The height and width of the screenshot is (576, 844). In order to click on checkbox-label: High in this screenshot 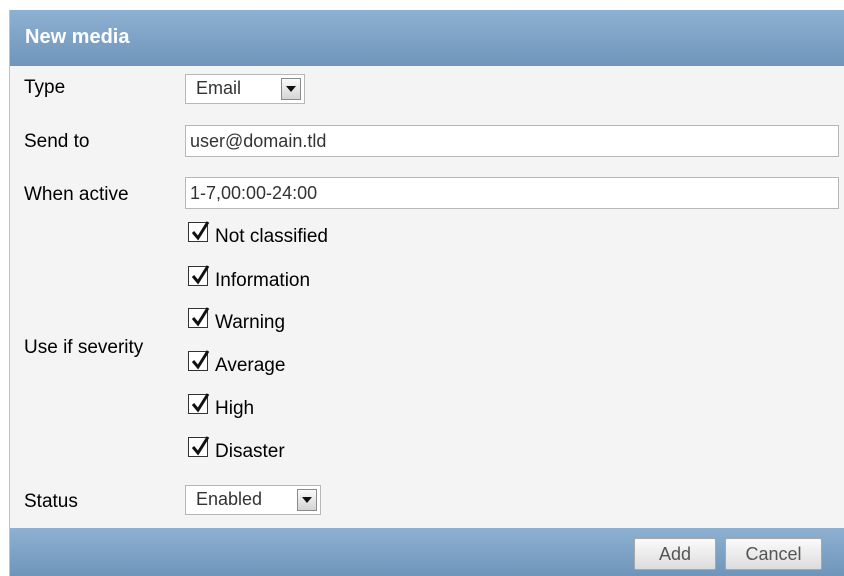, I will do `click(235, 408)`.